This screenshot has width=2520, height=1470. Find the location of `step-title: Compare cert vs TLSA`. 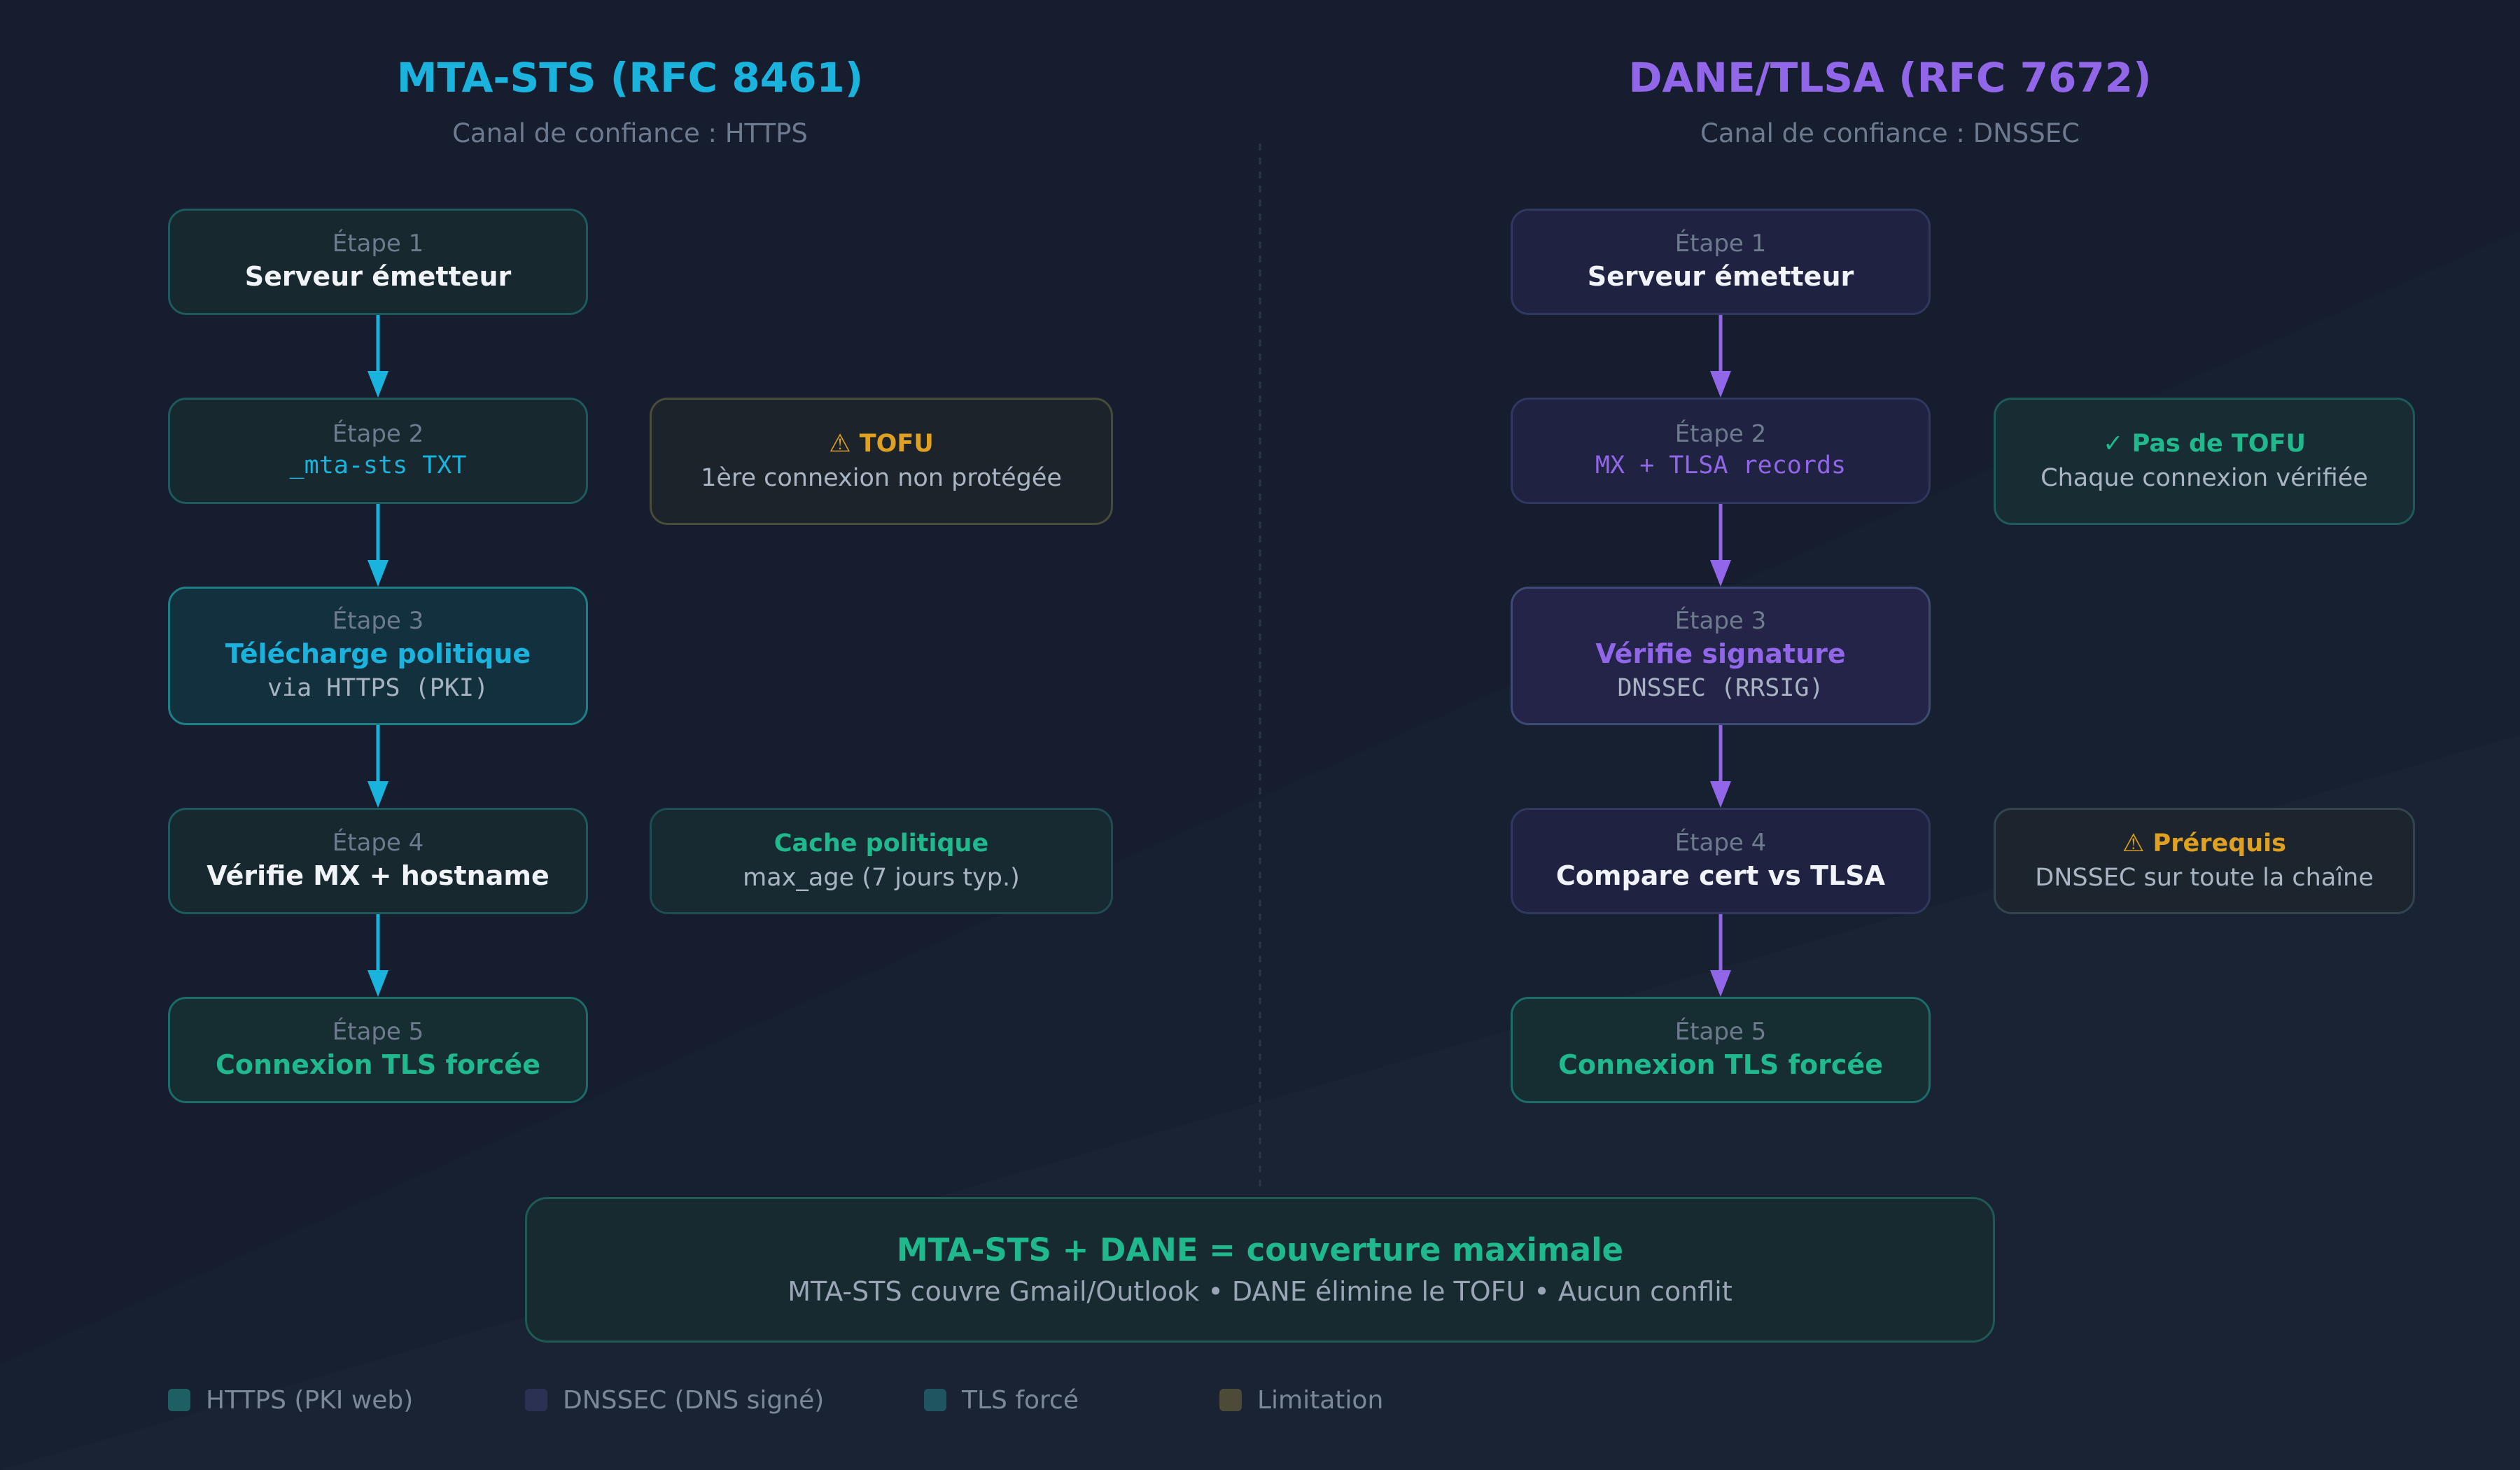

step-title: Compare cert vs TLSA is located at coordinates (1720, 875).